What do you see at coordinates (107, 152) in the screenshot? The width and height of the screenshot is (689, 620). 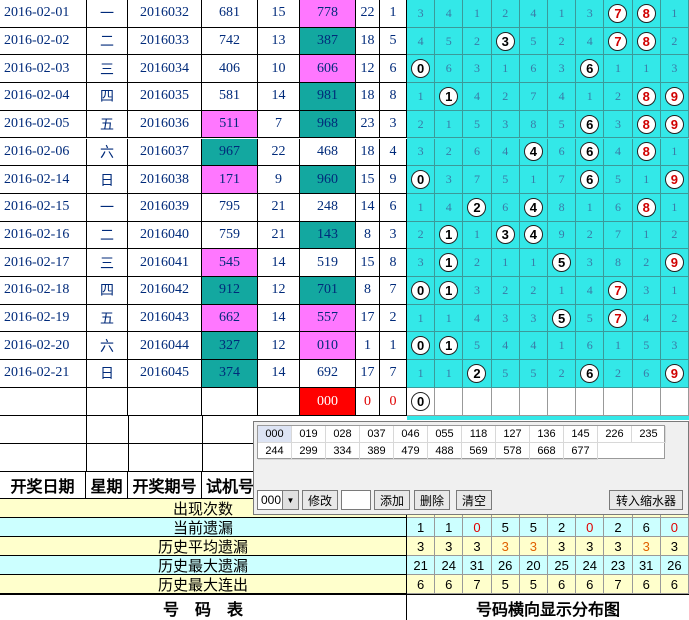 I see `row-weekday: 六` at bounding box center [107, 152].